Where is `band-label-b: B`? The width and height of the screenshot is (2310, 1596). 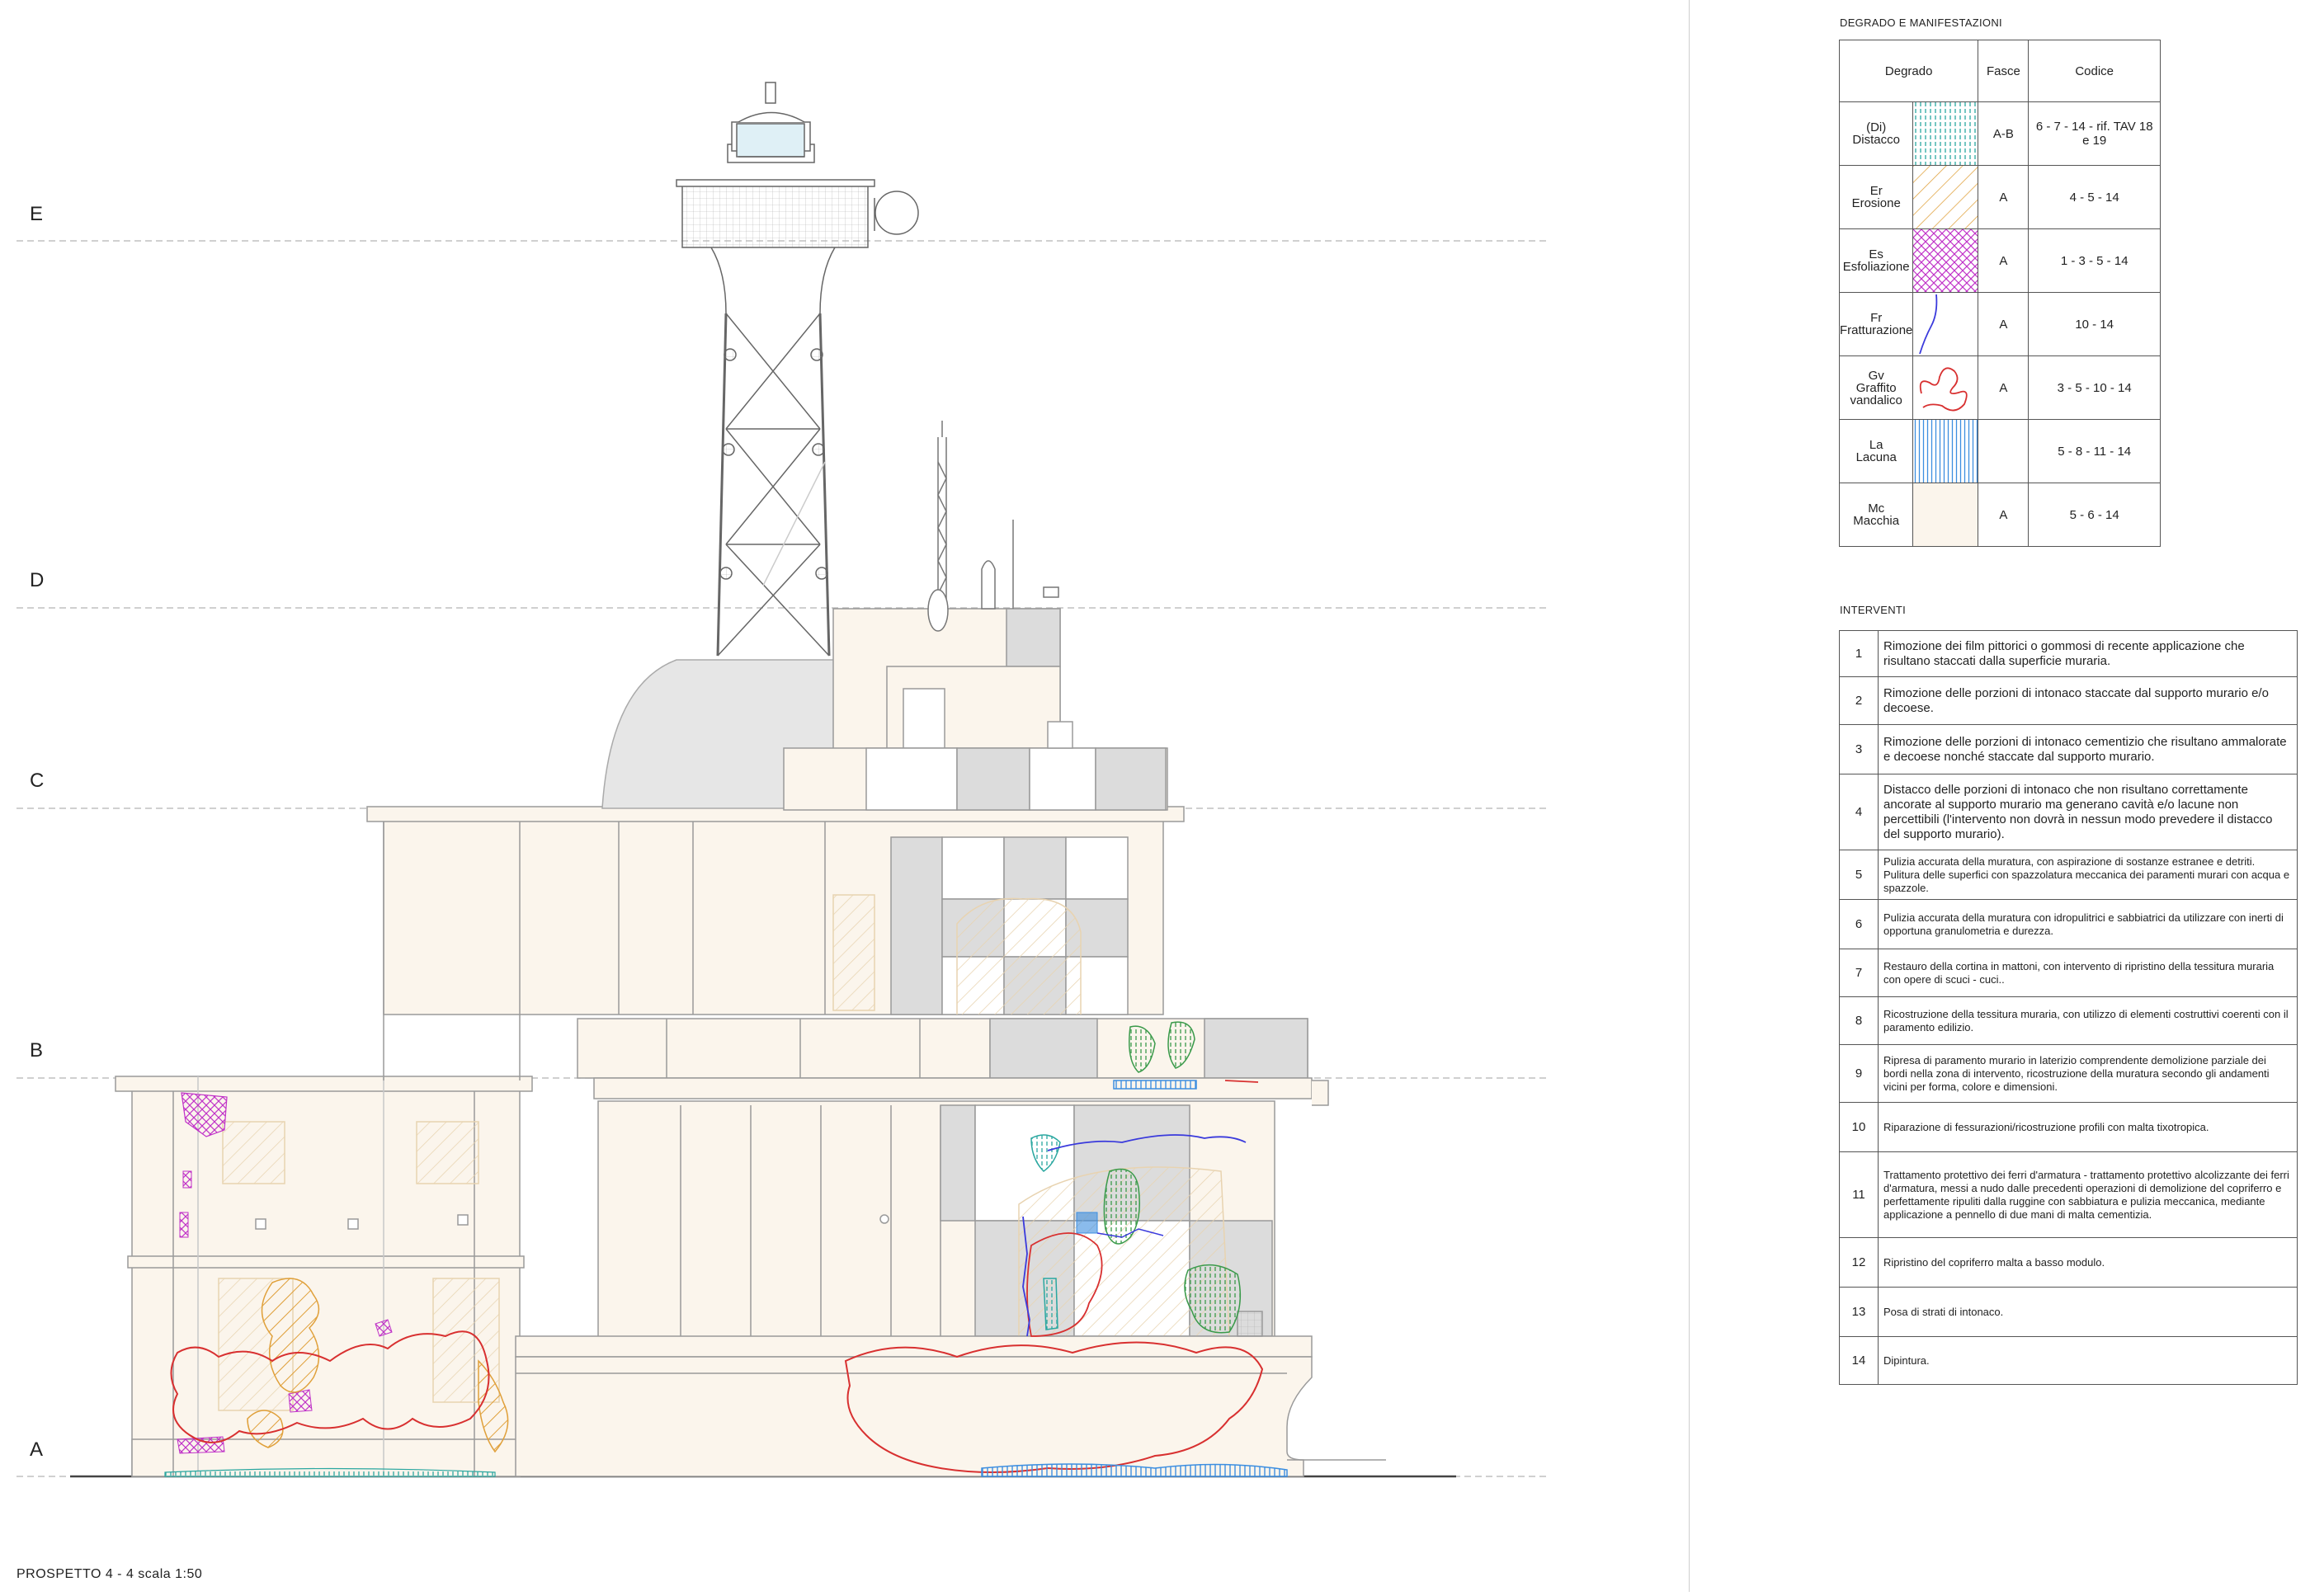
band-label-b: B is located at coordinates (37, 1050).